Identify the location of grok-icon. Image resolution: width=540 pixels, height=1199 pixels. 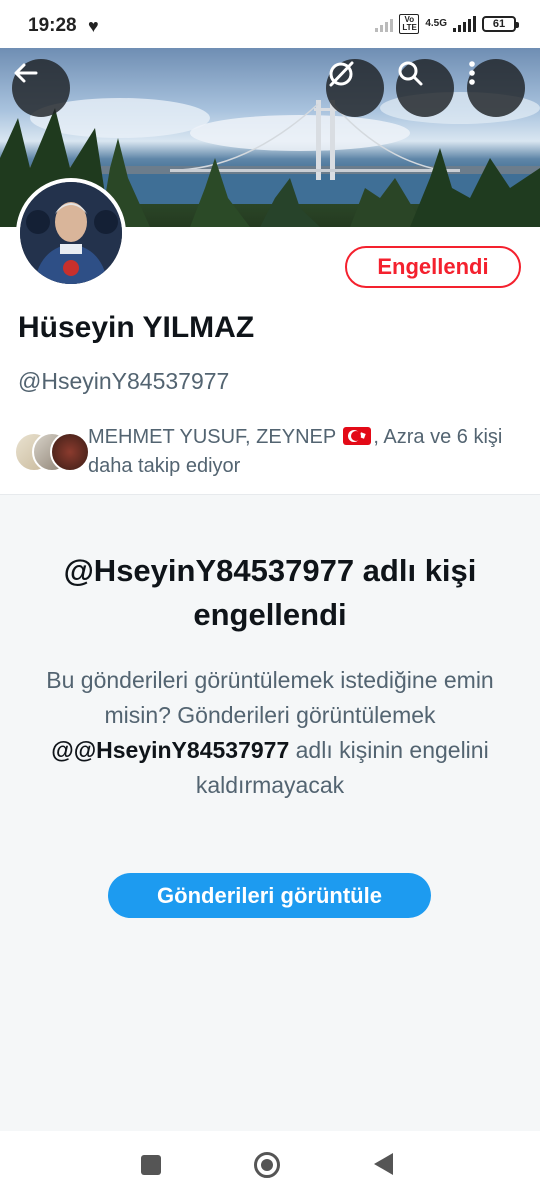
(341, 74).